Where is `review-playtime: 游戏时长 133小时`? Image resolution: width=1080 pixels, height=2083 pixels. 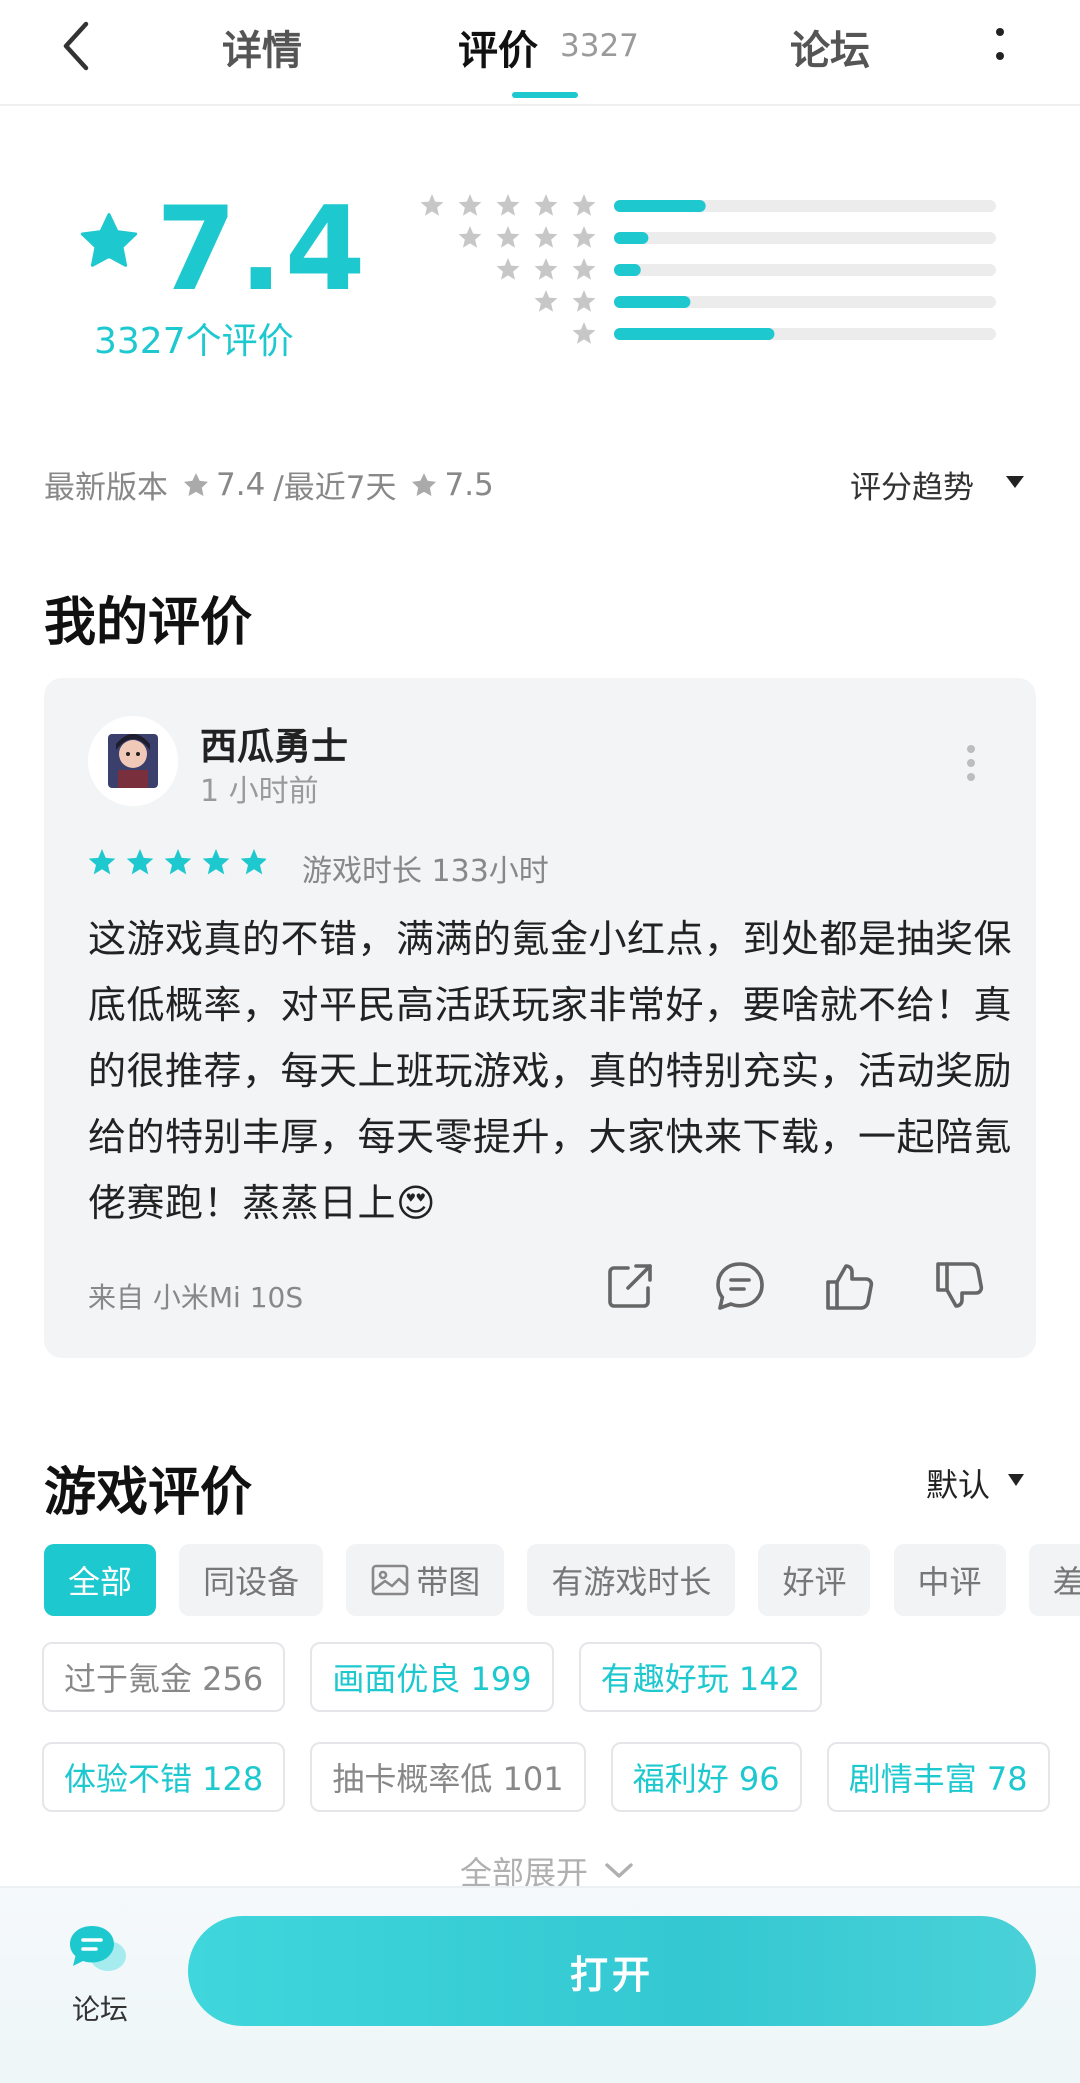
review-playtime: 游戏时长 133小时 is located at coordinates (425, 871).